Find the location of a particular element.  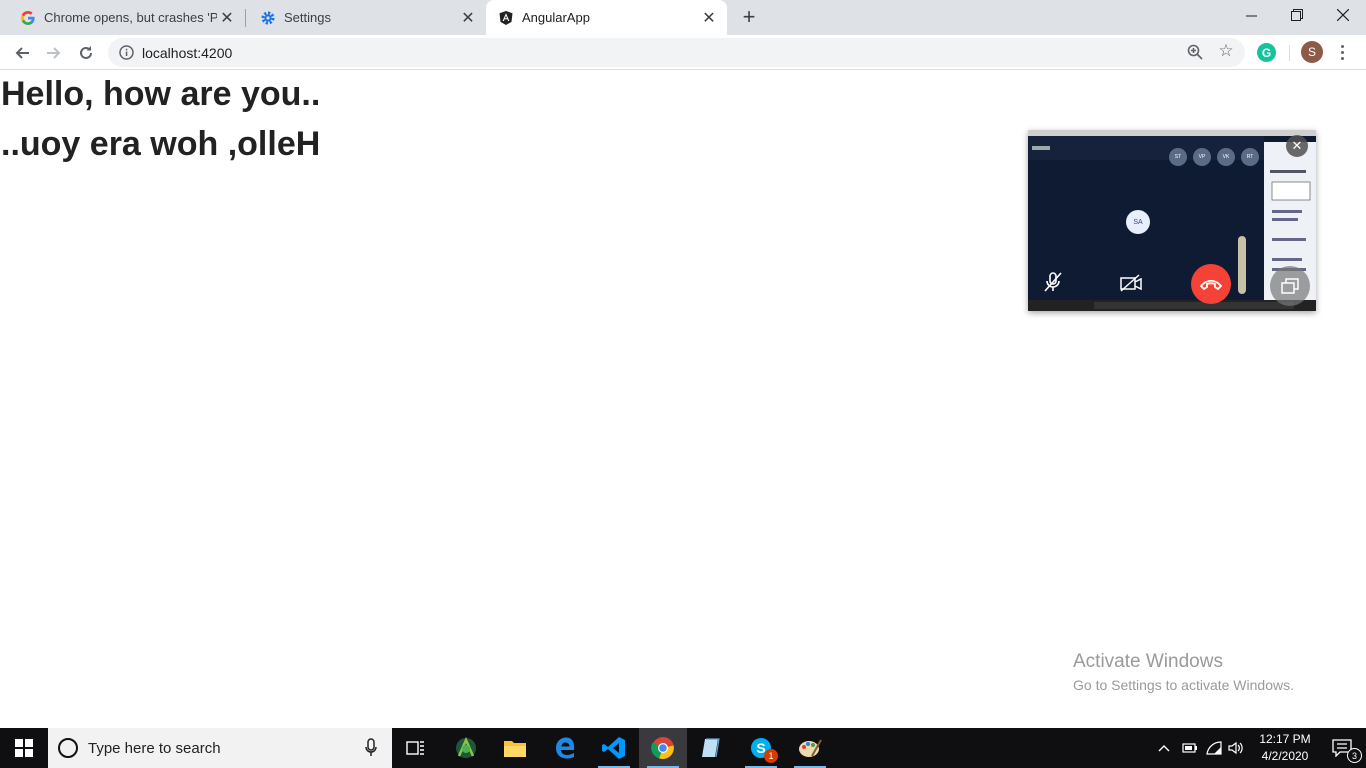

minimize-icon is located at coordinates (1251, 15).